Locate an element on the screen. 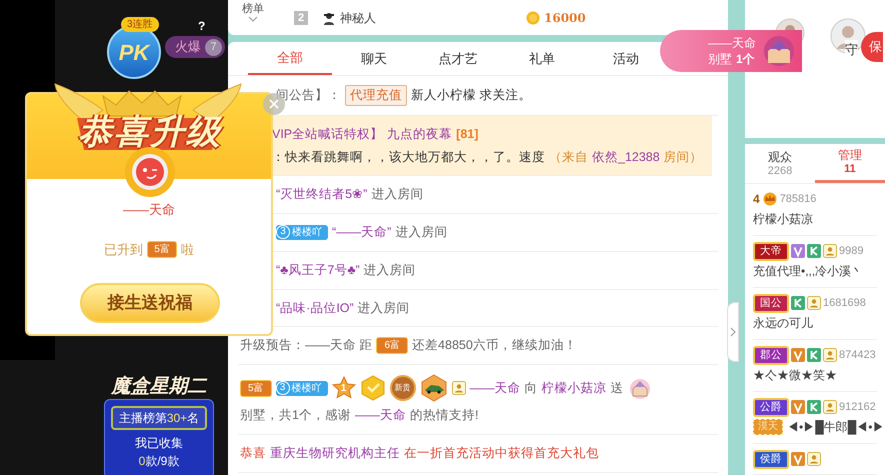 Image resolution: width=885 pixels, height=475 pixels. car-medal-icon is located at coordinates (434, 388).